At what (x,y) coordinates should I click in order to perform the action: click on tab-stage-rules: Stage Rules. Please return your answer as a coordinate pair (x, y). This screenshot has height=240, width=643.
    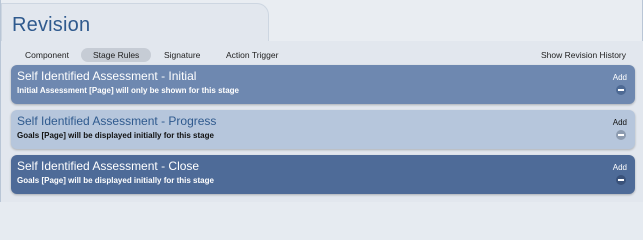
    Looking at the image, I should click on (116, 55).